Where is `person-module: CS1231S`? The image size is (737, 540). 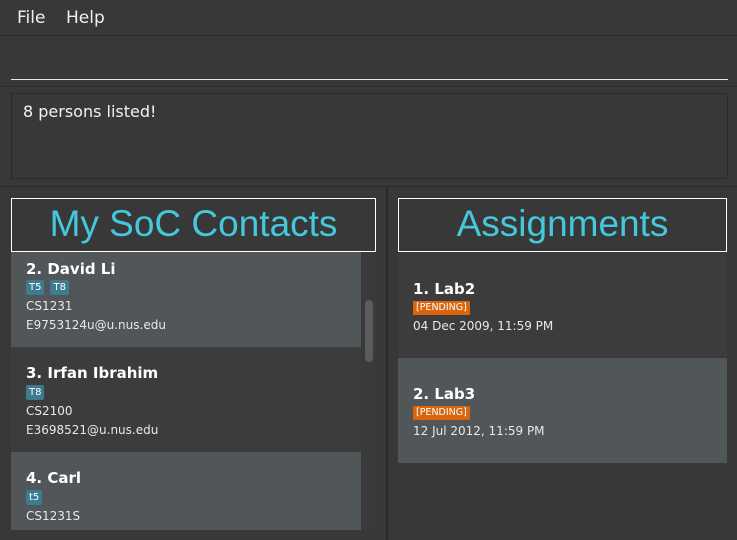
person-module: CS1231S is located at coordinates (53, 516).